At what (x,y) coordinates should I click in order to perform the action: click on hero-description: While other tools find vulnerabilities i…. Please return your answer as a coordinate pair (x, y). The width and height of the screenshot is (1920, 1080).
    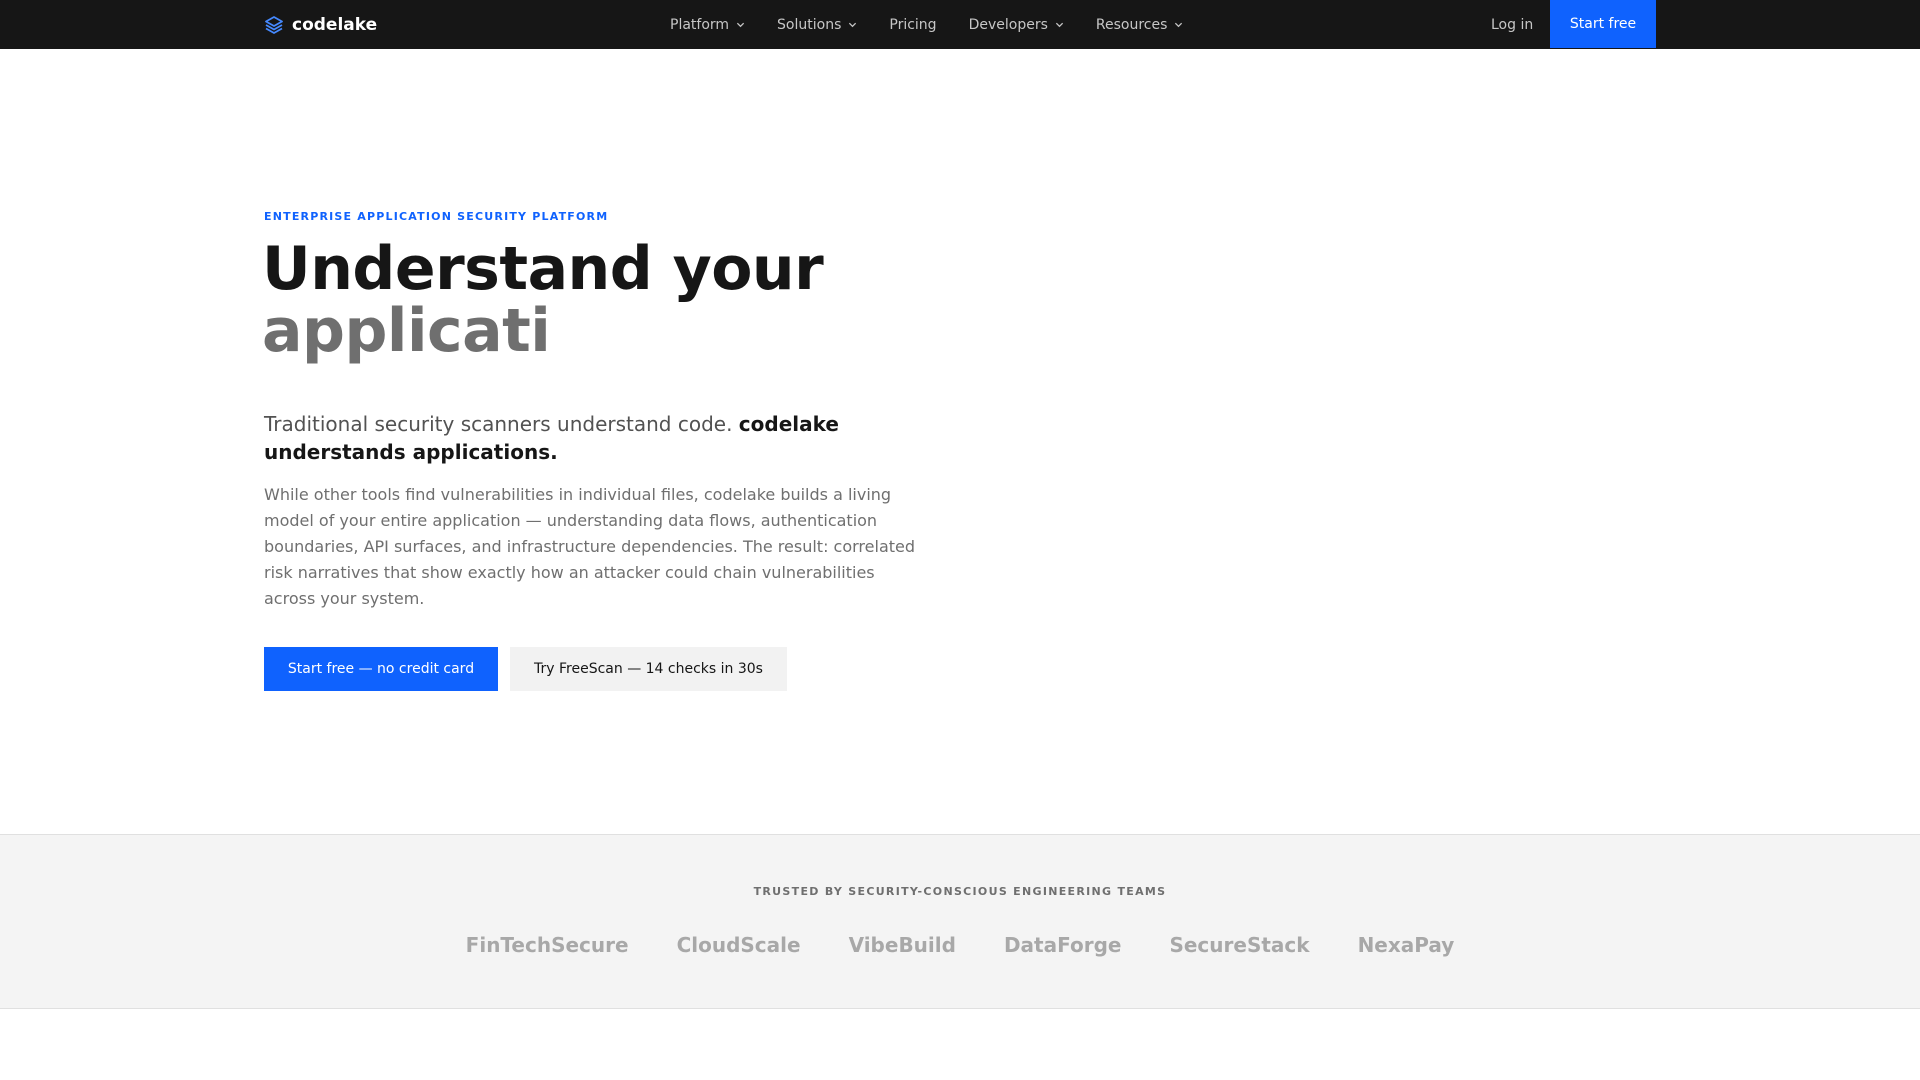
    Looking at the image, I should click on (590, 546).